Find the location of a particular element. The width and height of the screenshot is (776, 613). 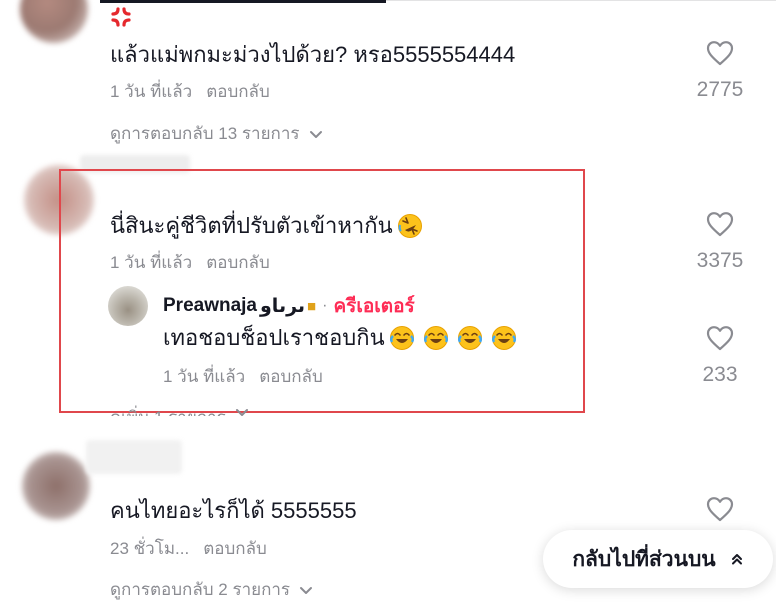

double-chevron-up-icon is located at coordinates (736, 559).